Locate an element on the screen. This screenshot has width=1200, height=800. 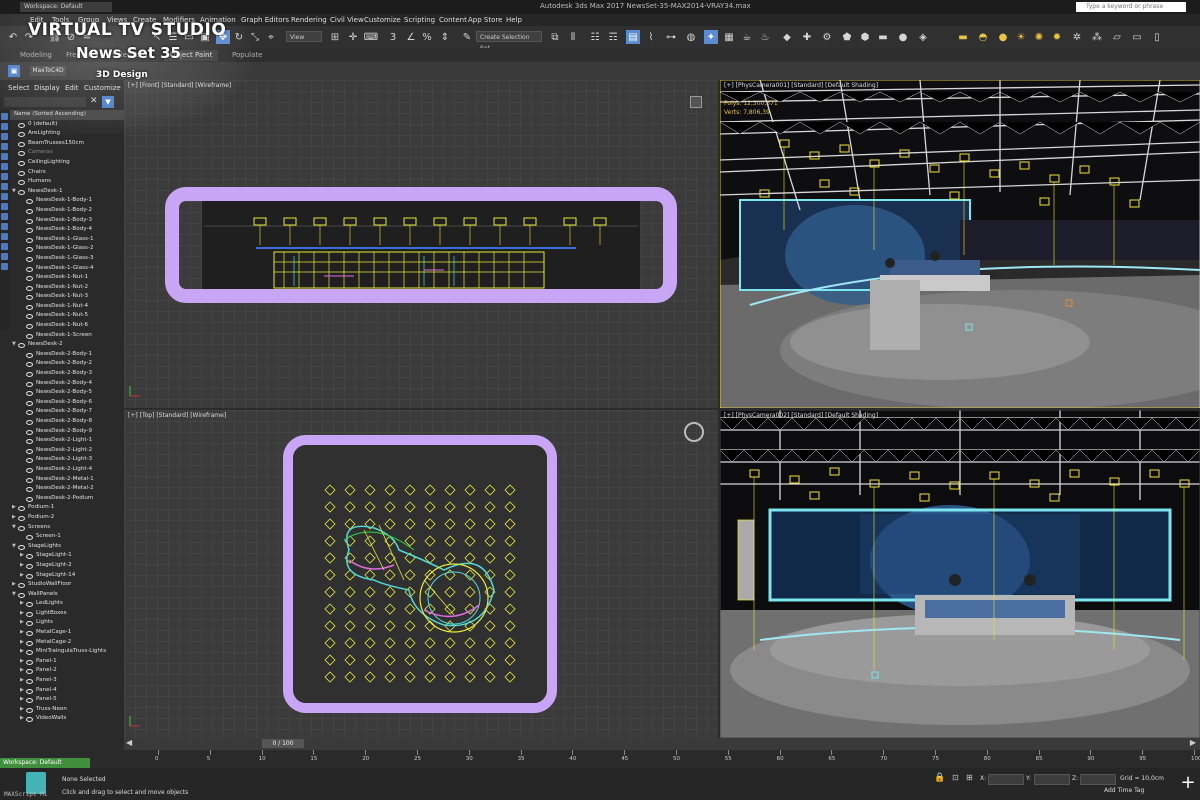
tree-item: NewsDesk-1-Glass-3 is located at coordinates (67, 259).